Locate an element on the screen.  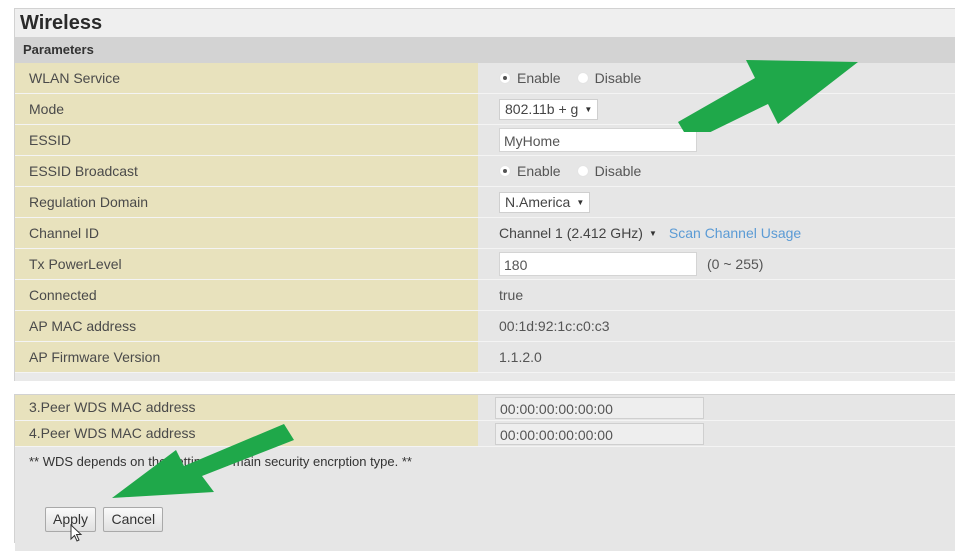
peer3-wds-input: 00:00:00:00:00:00 is located at coordinates (599, 407).